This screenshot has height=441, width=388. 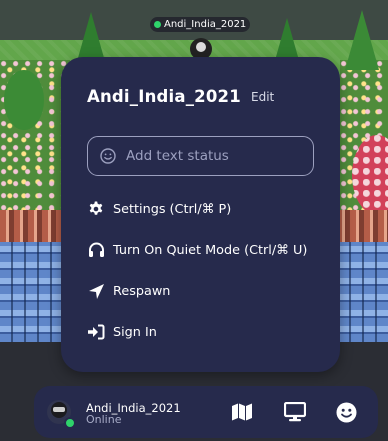 What do you see at coordinates (96, 332) in the screenshot?
I see `sign-in-icon` at bounding box center [96, 332].